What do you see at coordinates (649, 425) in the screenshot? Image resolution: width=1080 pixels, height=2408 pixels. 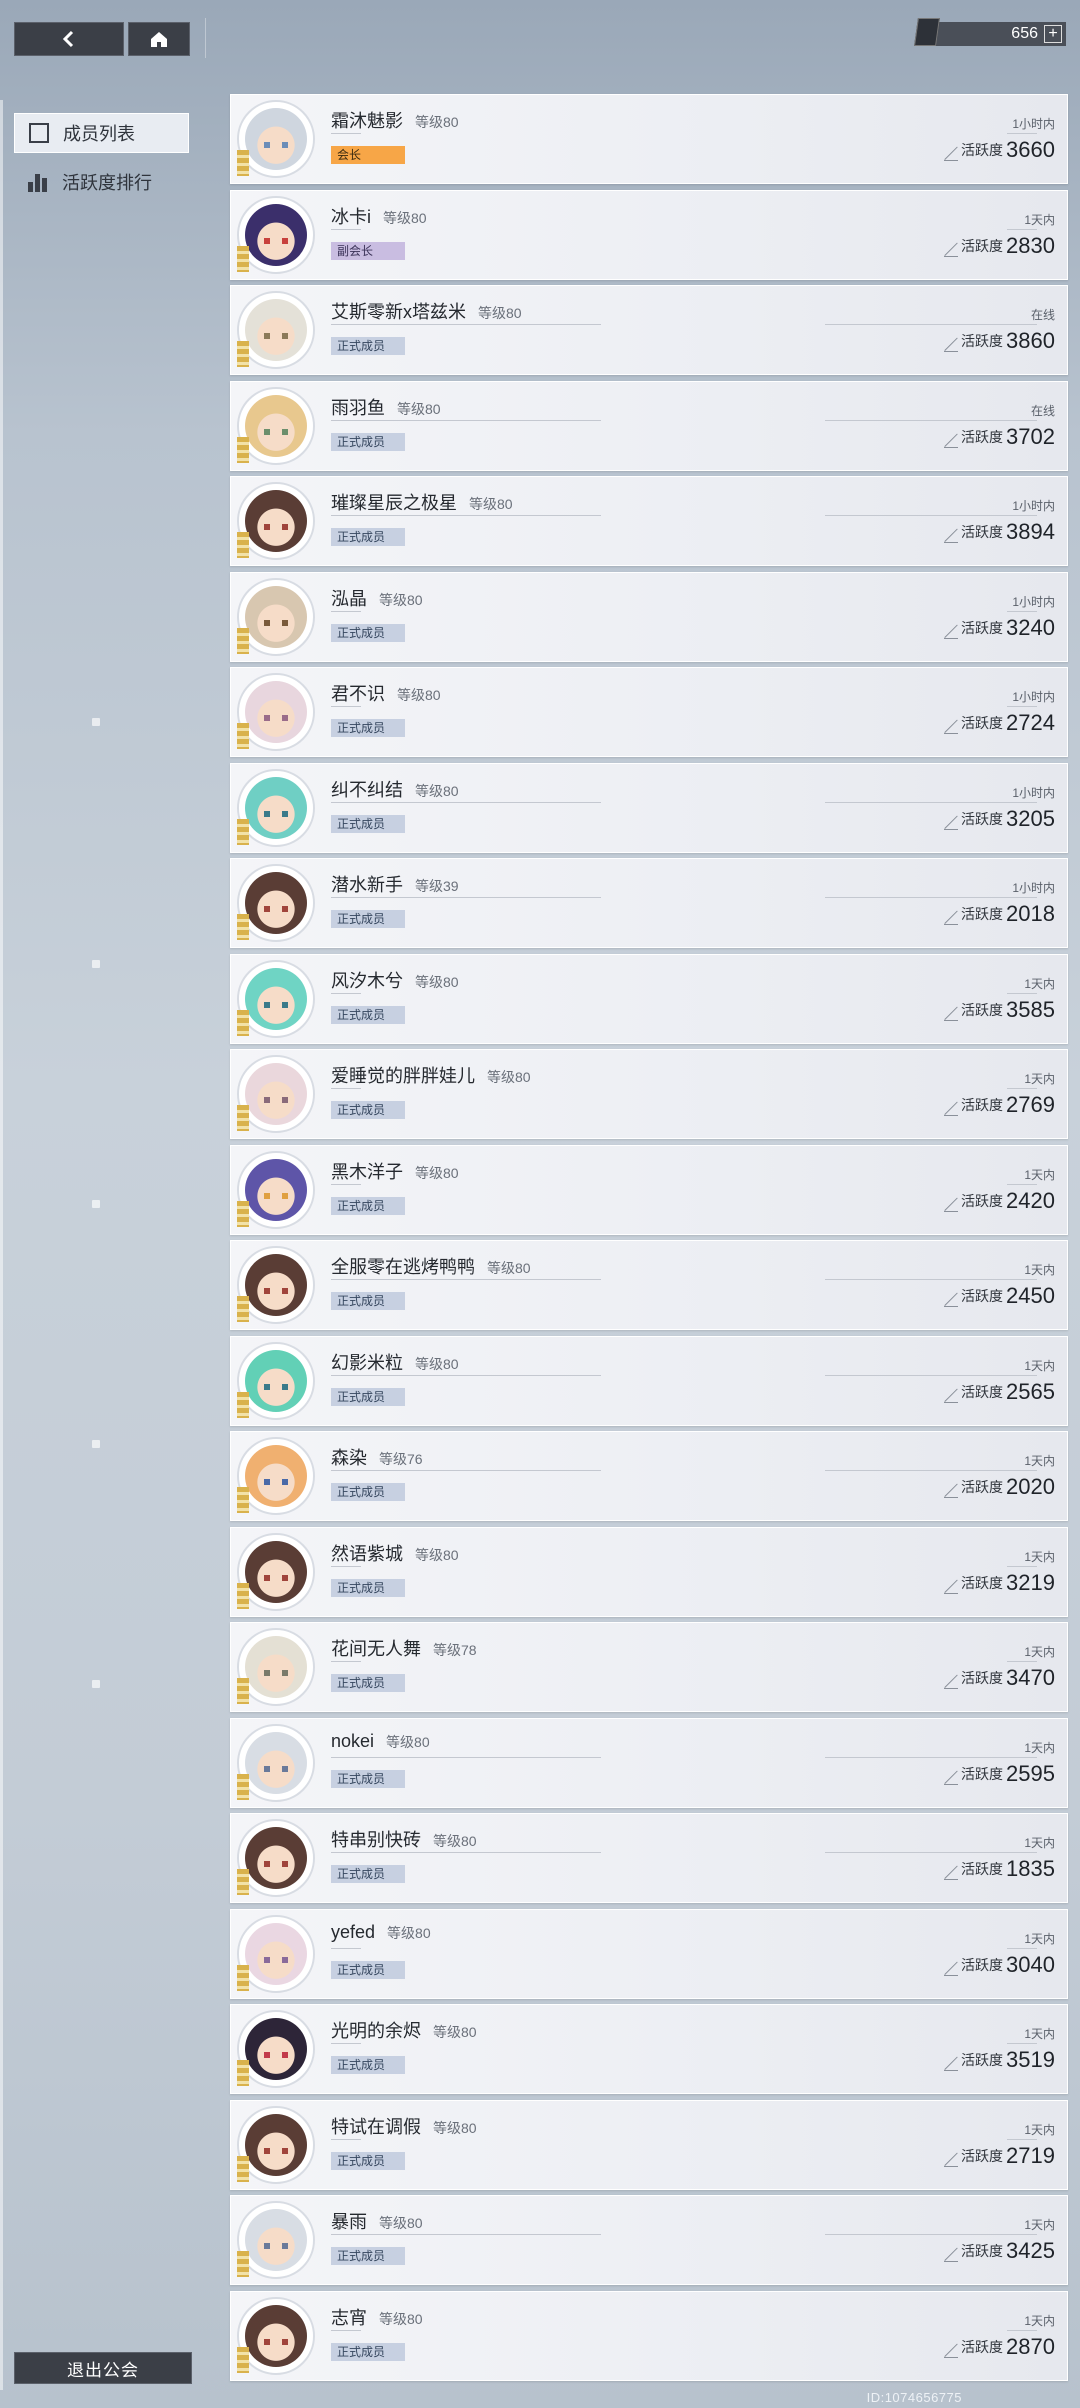 I see `member-card: 雨羽鱼 等级80 正式成员 在线 活跃度 3702` at bounding box center [649, 425].